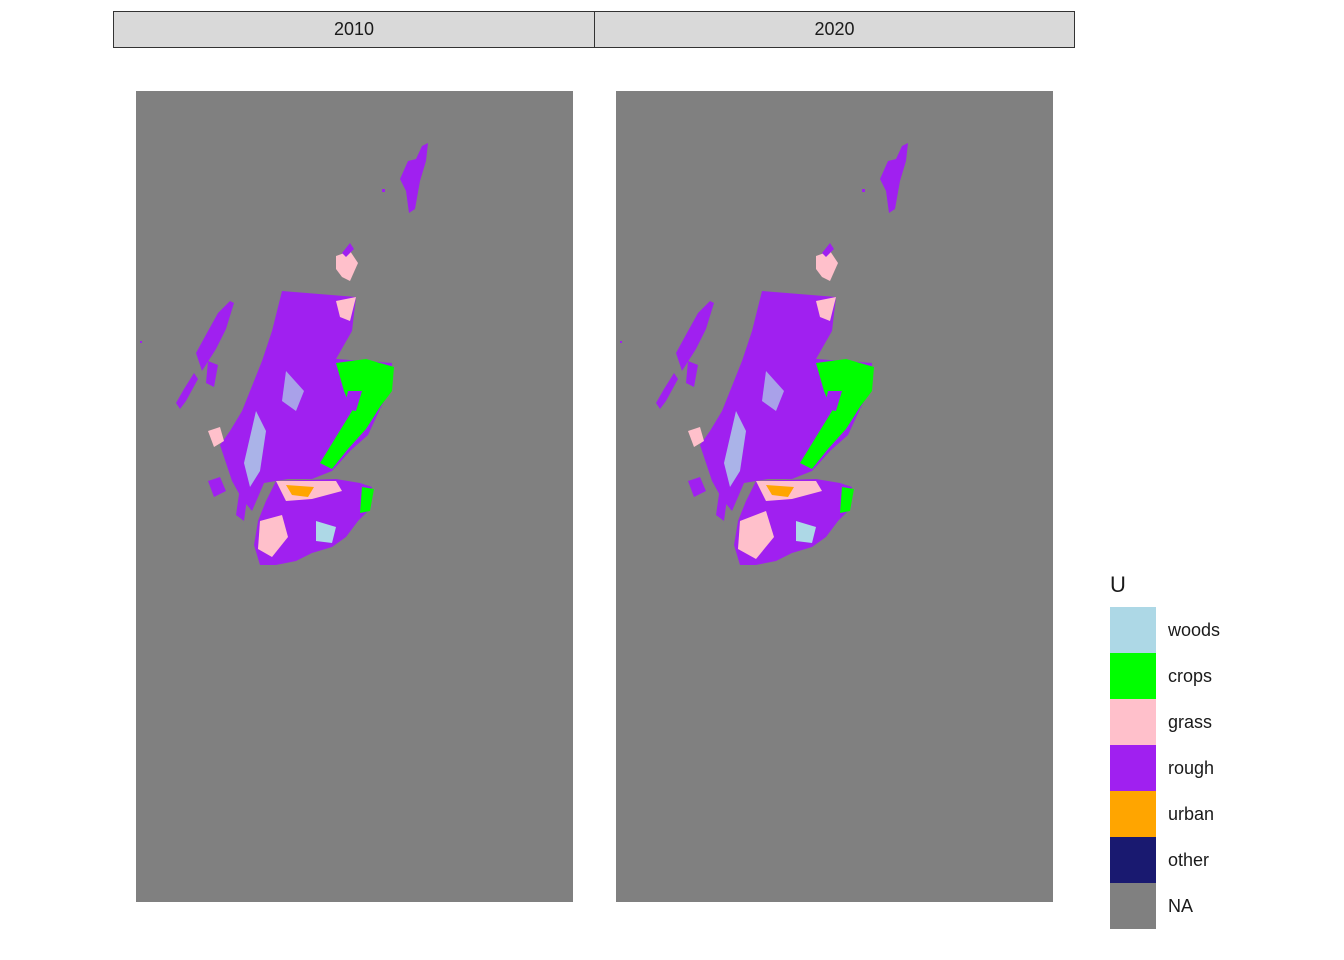  I want to click on legend-label-urban: urban, so click(1191, 814).